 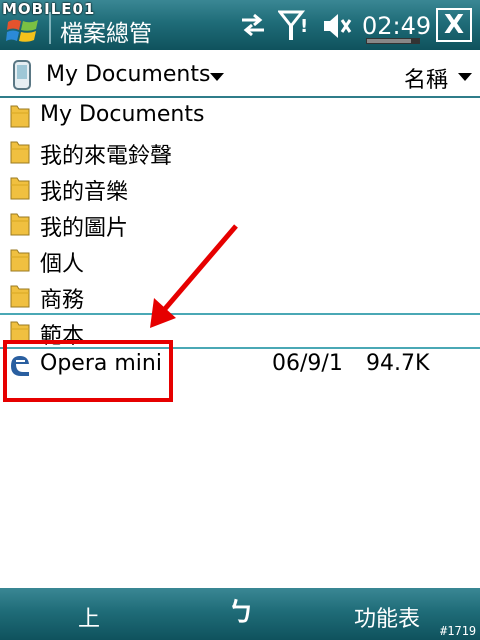 What do you see at coordinates (106, 156) in the screenshot?
I see `item-name: 我的來電鈴聲` at bounding box center [106, 156].